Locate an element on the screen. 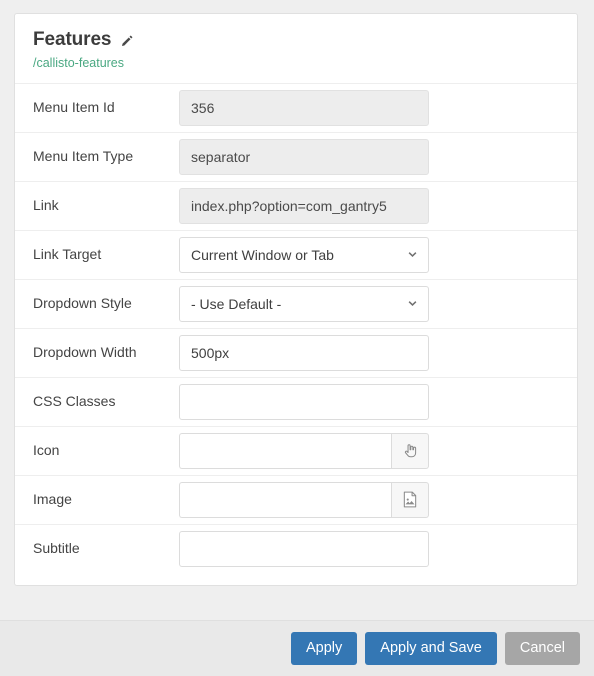 This screenshot has width=594, height=676. picture-icon is located at coordinates (410, 499).